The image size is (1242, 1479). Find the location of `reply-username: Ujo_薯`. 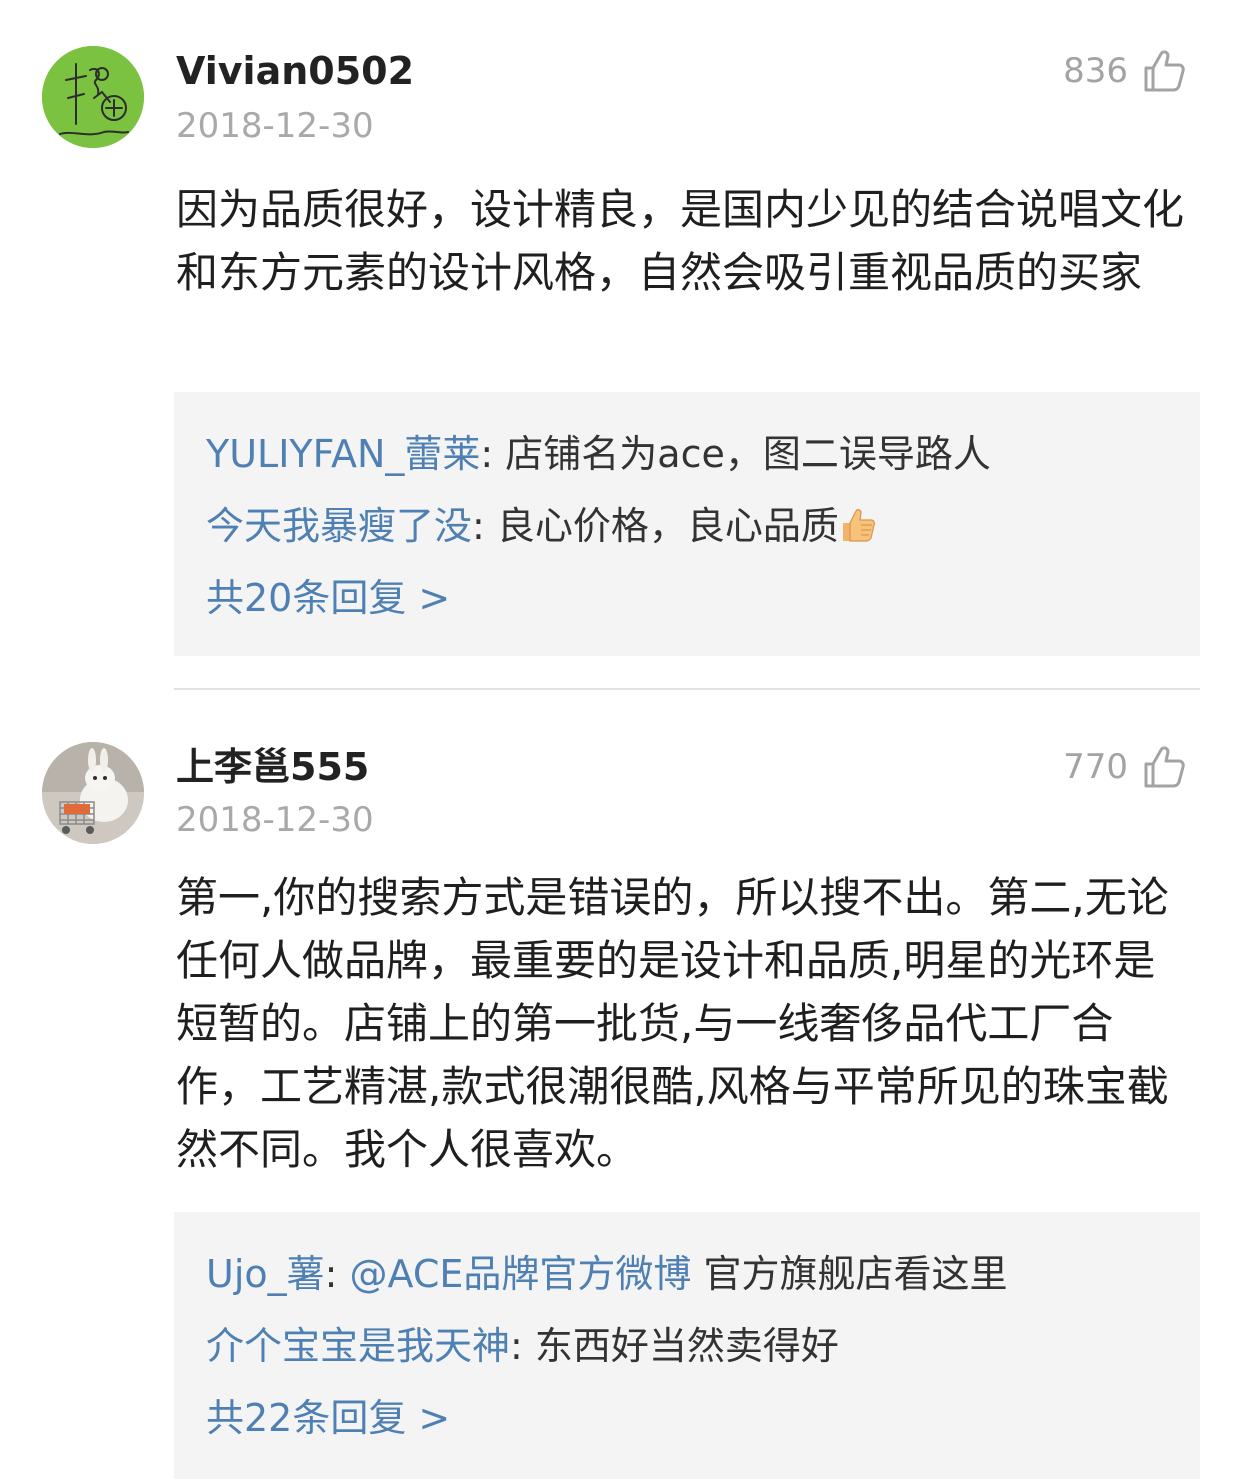

reply-username: Ujo_薯 is located at coordinates (265, 1274).